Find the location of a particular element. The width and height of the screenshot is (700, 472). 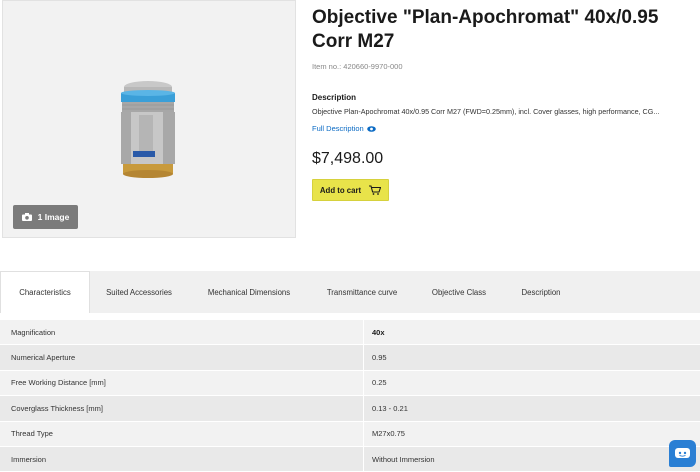

add-to-cart-label: Add to cart is located at coordinates (340, 190).